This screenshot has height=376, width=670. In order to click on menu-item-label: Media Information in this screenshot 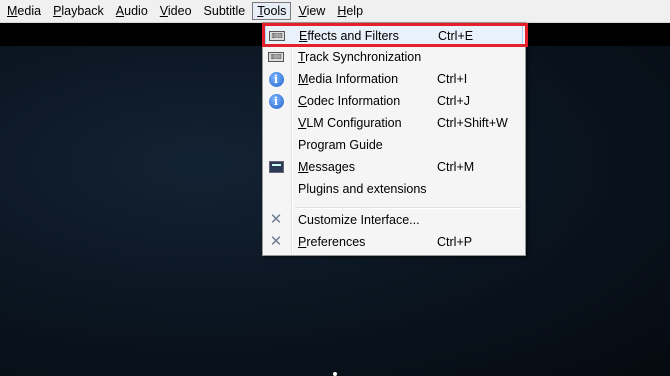, I will do `click(348, 79)`.